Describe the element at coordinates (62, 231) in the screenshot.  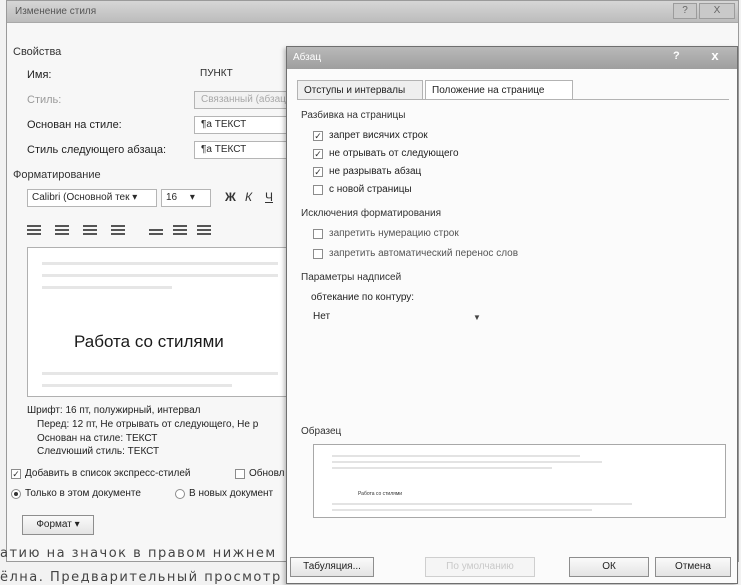
I see `align-center-icon` at that location.